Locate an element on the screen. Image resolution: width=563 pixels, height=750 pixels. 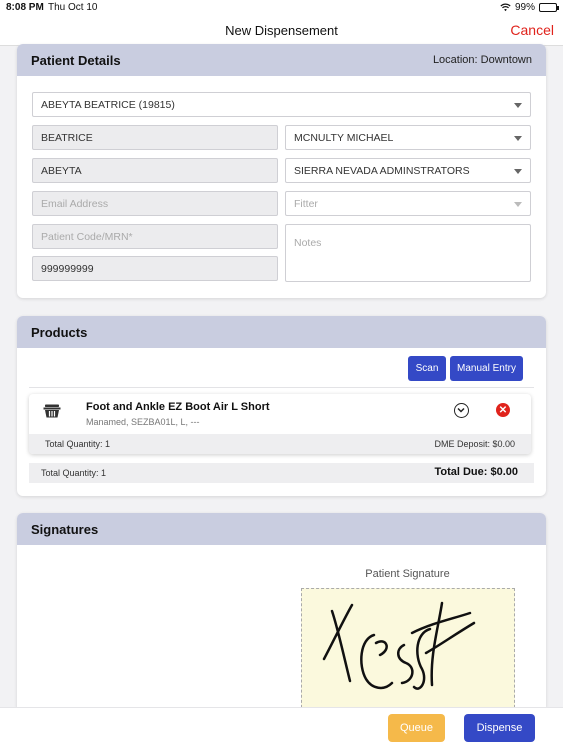
physician-select: MCNULTY MICHAEL is located at coordinates (408, 137).